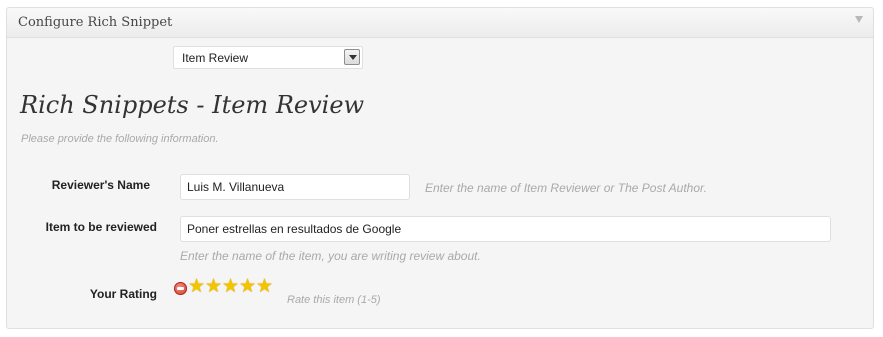 This screenshot has height=337, width=883. Describe the element at coordinates (180, 288) in the screenshot. I see `cancel-rating-icon` at that location.